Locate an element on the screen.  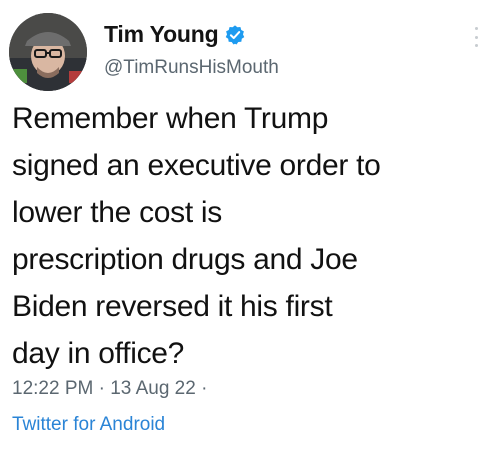
tweet-text-line: day in office? is located at coordinates (98, 353).